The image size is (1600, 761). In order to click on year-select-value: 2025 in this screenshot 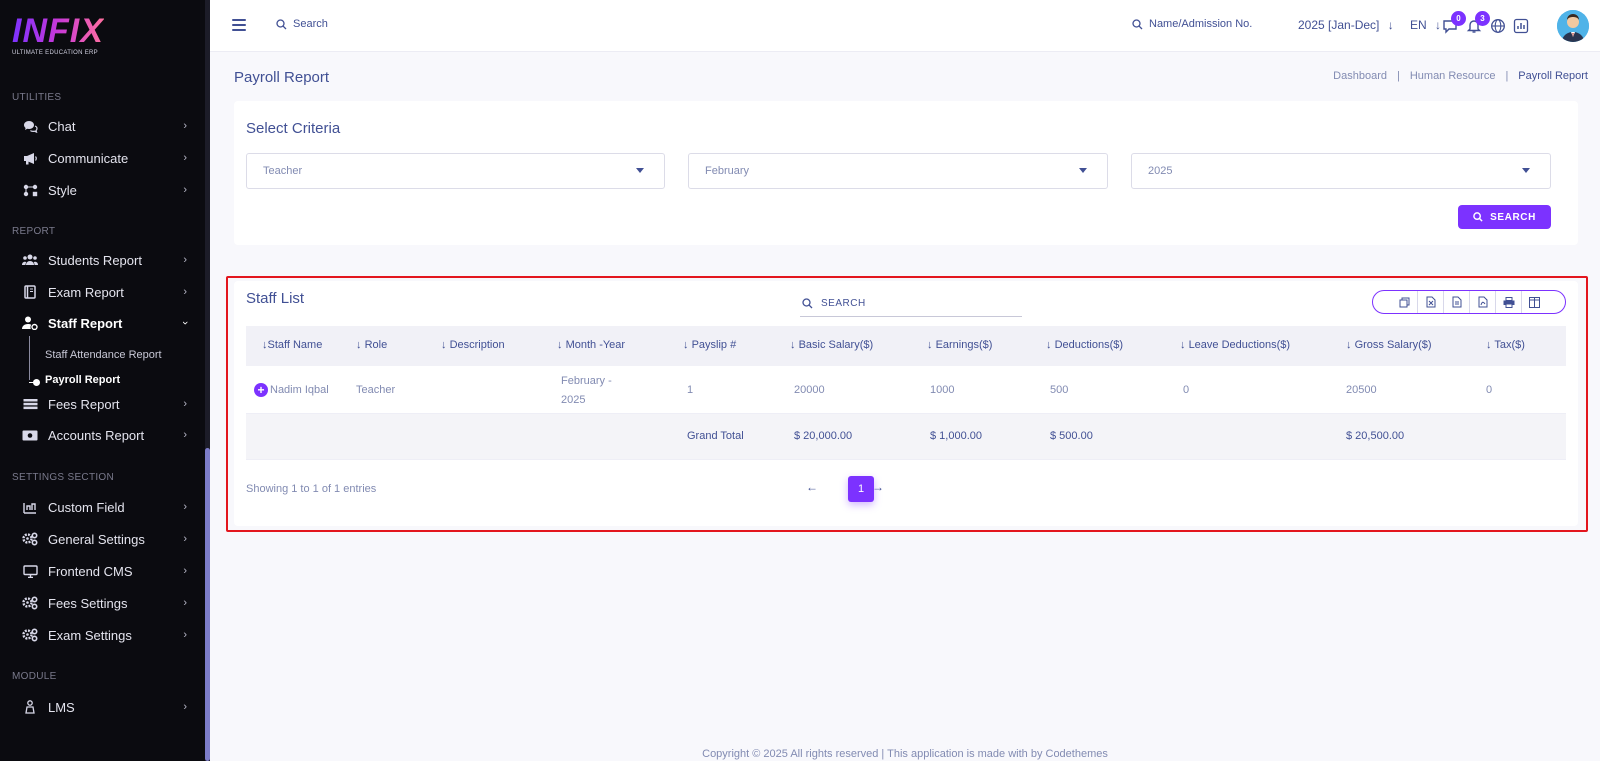, I will do `click(1160, 171)`.